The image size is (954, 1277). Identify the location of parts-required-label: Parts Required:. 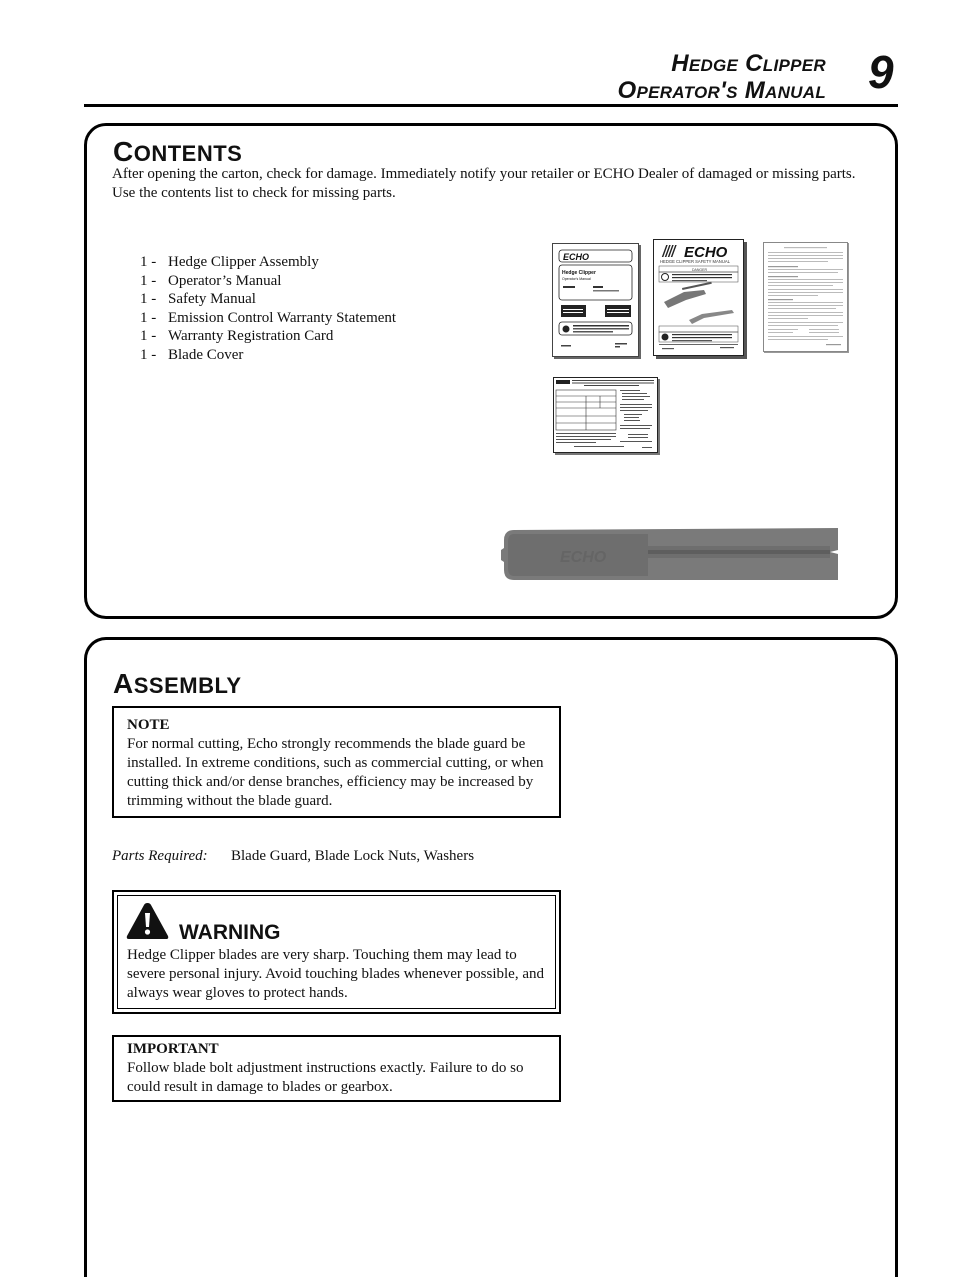
(160, 856).